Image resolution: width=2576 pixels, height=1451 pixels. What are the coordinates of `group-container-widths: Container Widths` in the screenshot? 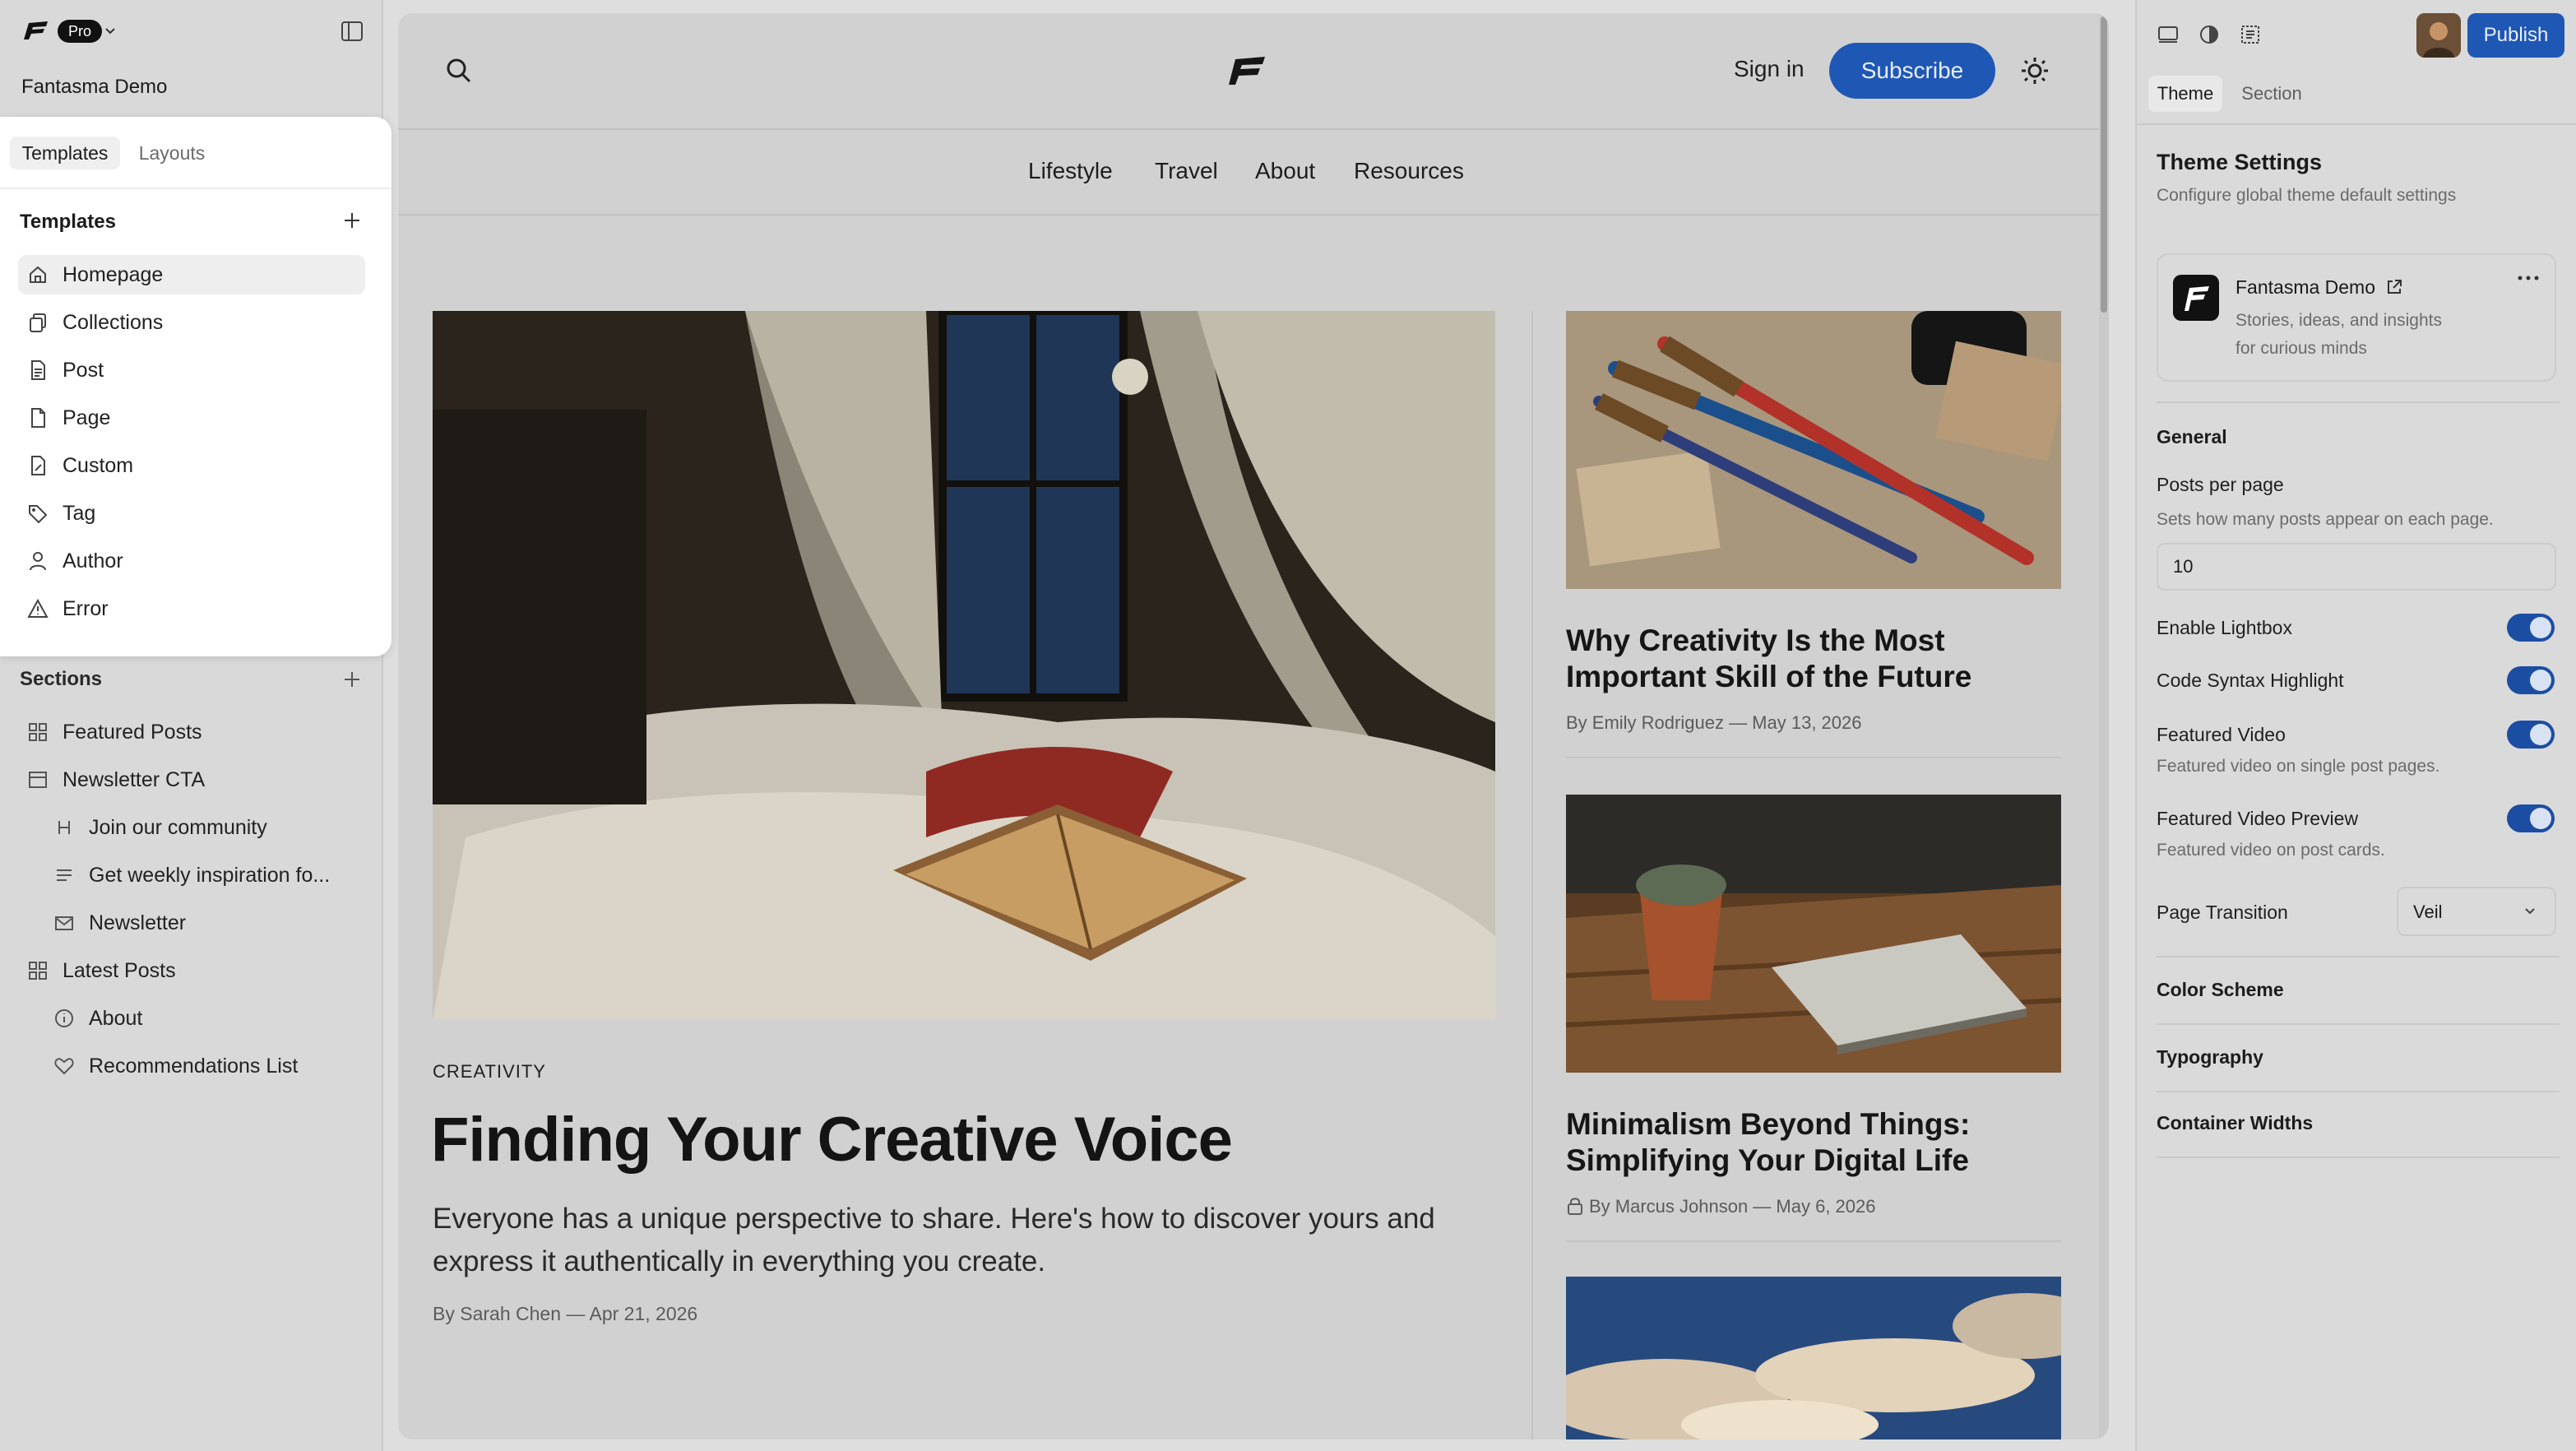 It's located at (2235, 1123).